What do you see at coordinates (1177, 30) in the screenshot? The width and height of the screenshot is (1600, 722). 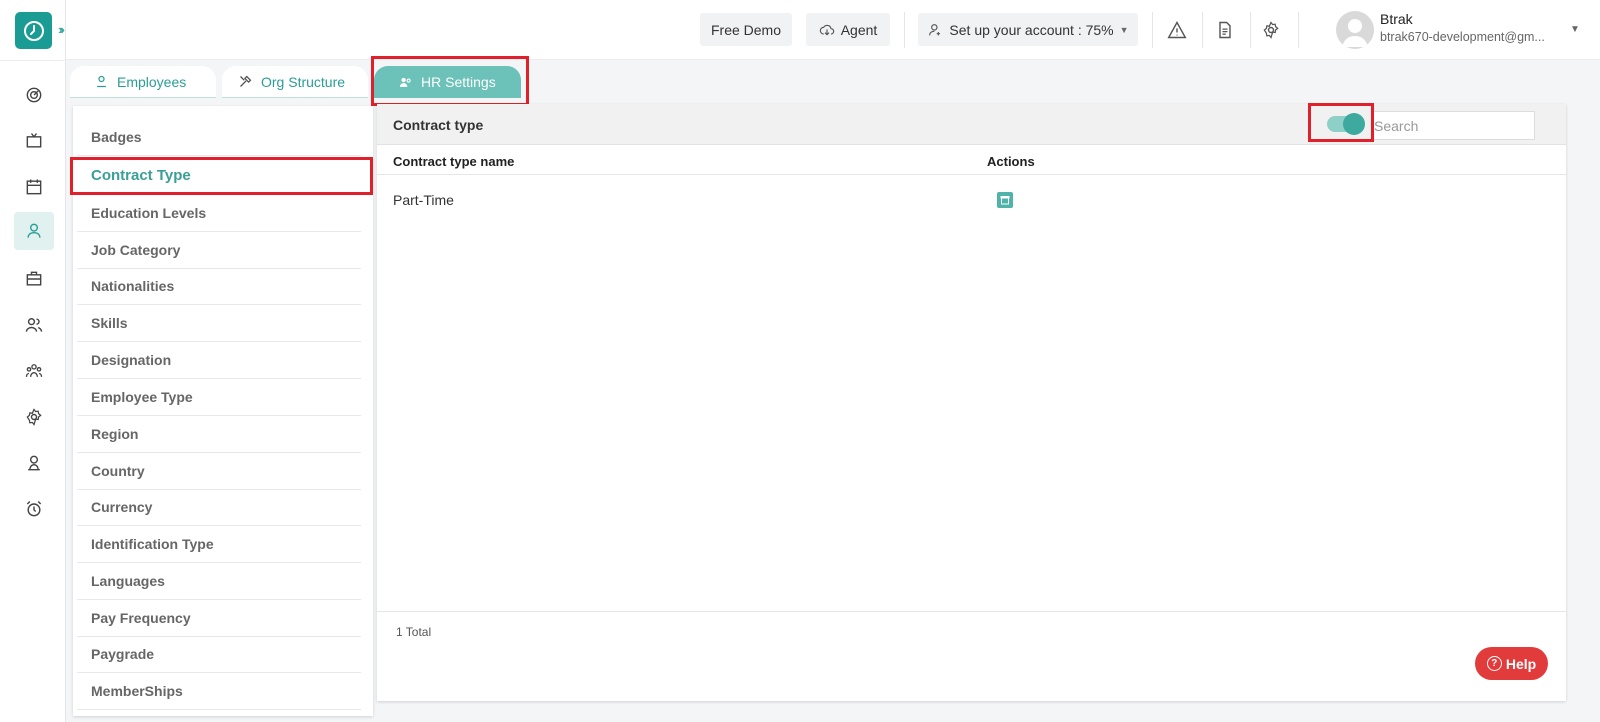 I see `warning-icon` at bounding box center [1177, 30].